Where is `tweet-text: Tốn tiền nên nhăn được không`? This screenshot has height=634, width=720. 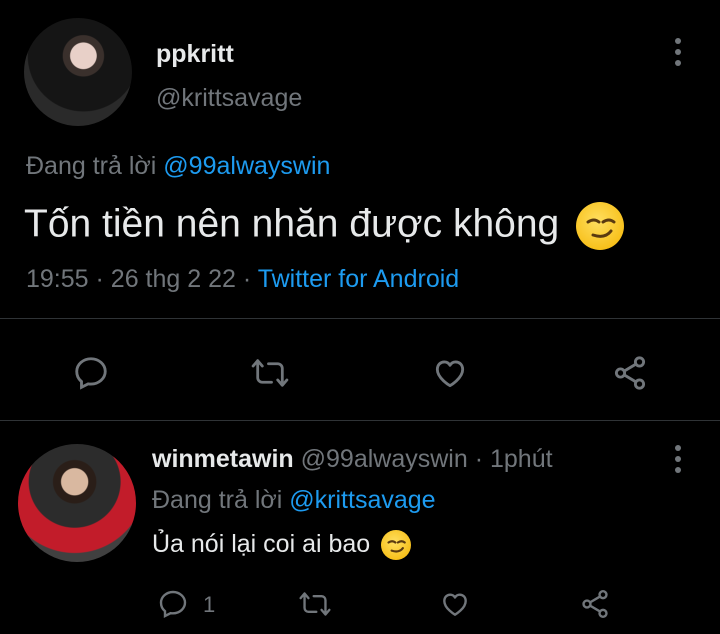 tweet-text: Tốn tiền nên nhăn được không is located at coordinates (292, 224).